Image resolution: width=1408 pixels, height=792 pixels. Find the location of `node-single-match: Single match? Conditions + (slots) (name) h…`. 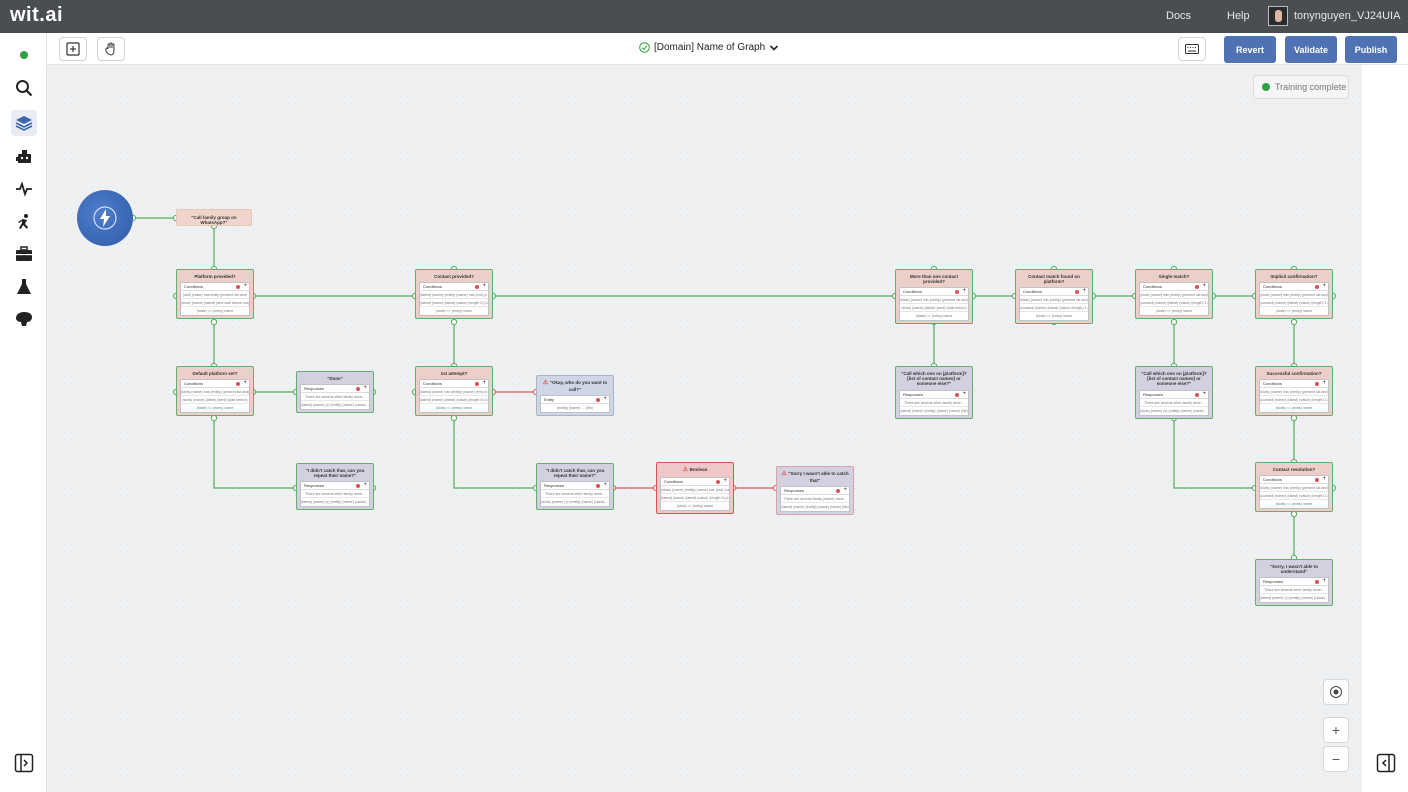

node-single-match: Single match? Conditions + (slots) (name) h… is located at coordinates (1174, 294).